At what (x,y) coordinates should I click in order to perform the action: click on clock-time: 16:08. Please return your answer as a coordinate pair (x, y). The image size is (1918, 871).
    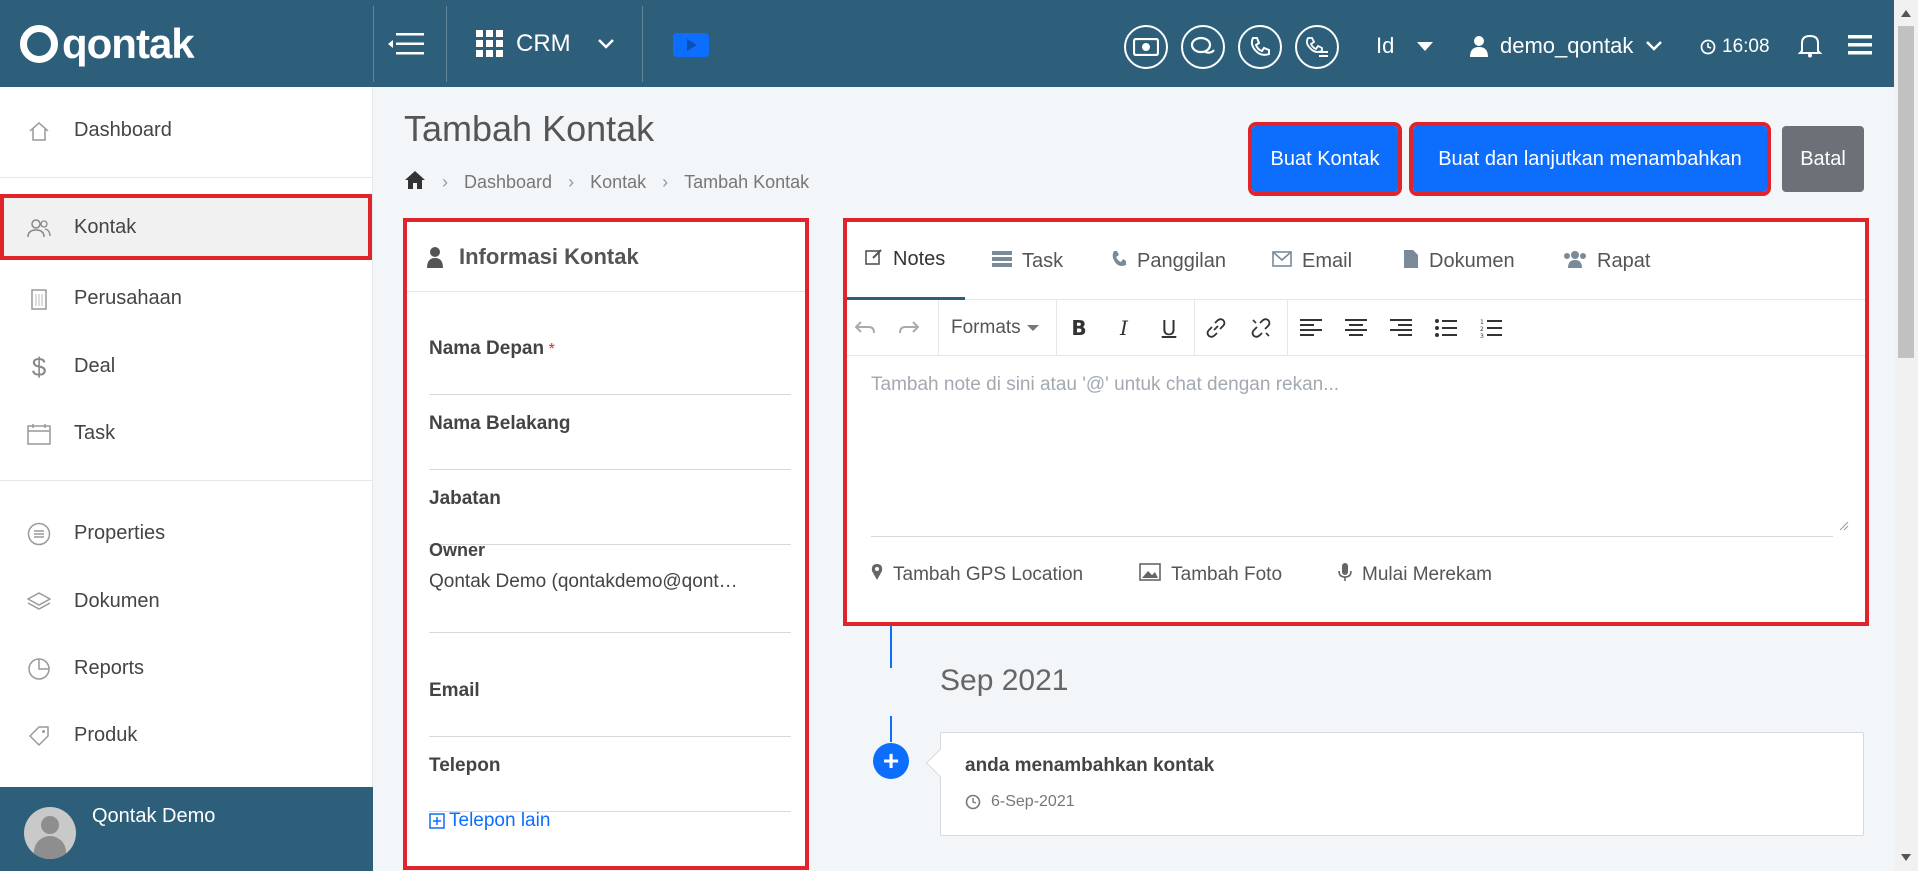
    Looking at the image, I should click on (1746, 46).